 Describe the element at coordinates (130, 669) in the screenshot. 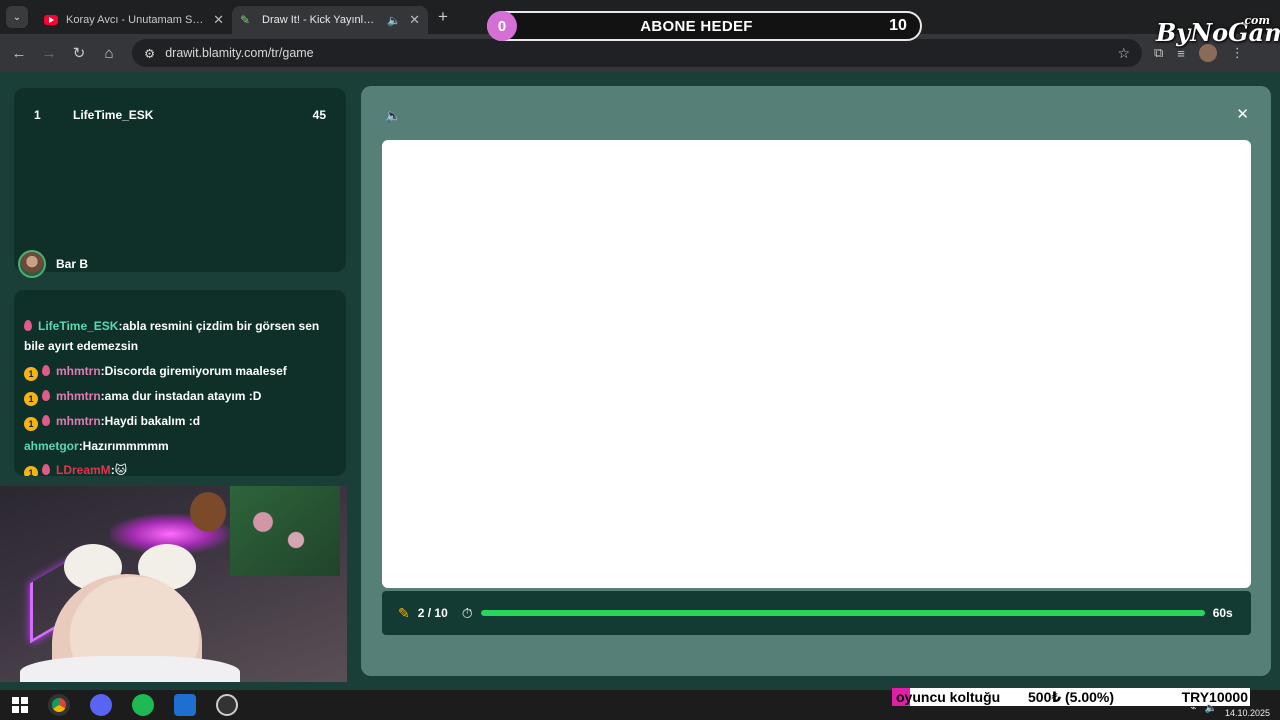

I see `streamer-shirt` at that location.